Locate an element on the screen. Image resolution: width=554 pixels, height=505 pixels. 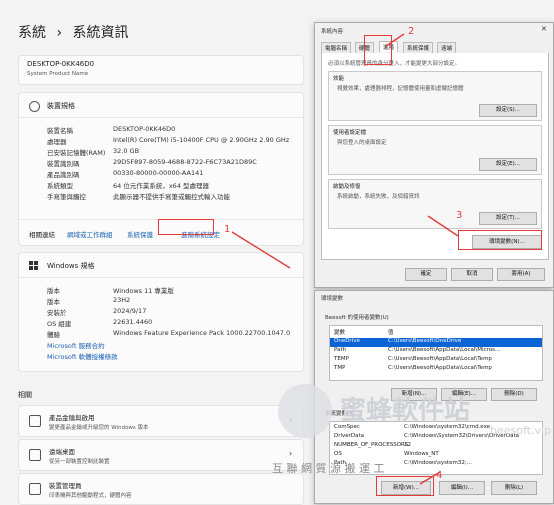
watermark-url: beesoft.vip is located at coordinates (521, 430).